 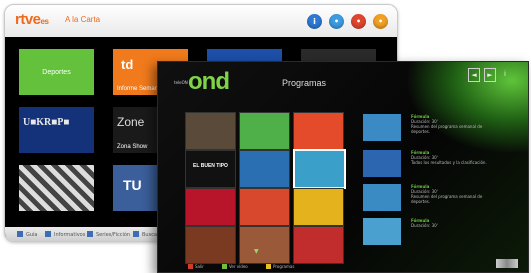 I want to click on ond-logo: teleON ond, so click(x=212, y=82).